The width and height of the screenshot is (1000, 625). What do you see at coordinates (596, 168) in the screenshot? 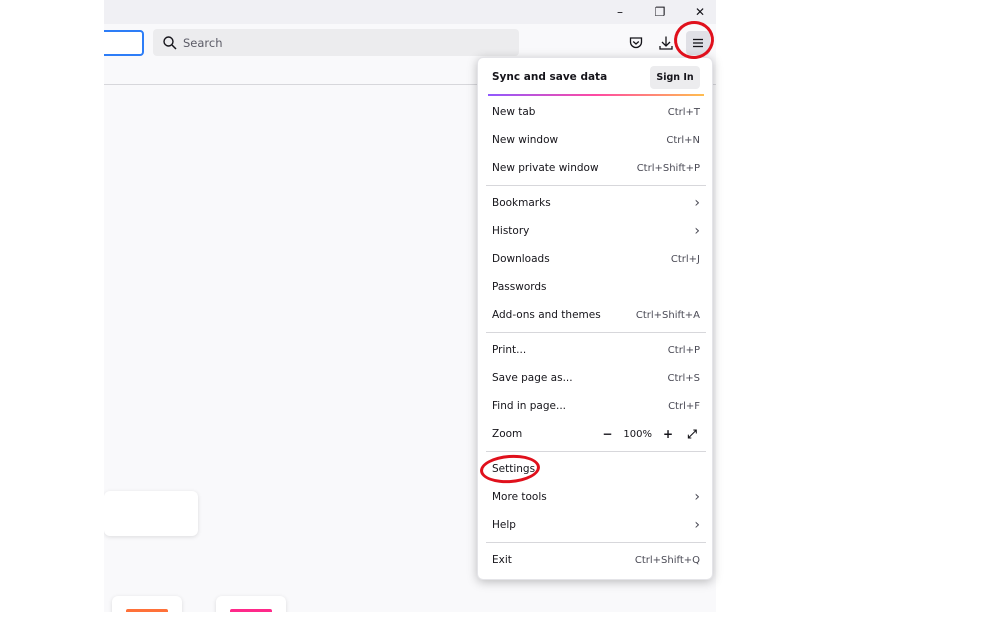
I see `menu-item-new-private-window: New private window Ctrl+Shift+P` at bounding box center [596, 168].